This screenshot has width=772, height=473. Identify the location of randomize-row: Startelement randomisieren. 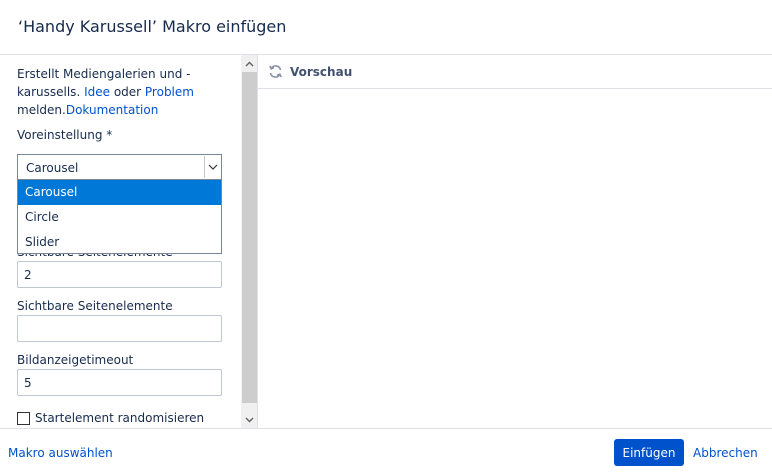
(110, 418).